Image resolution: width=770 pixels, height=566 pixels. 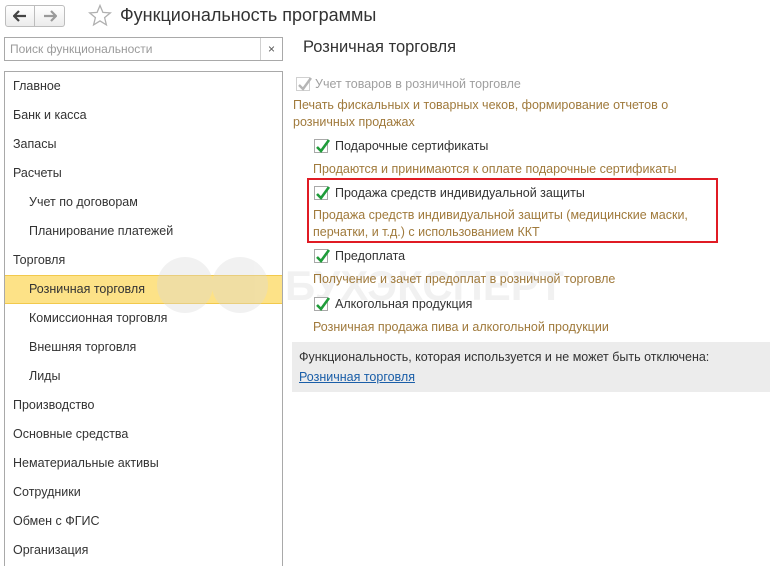 I want to click on search-input, so click(x=133, y=49).